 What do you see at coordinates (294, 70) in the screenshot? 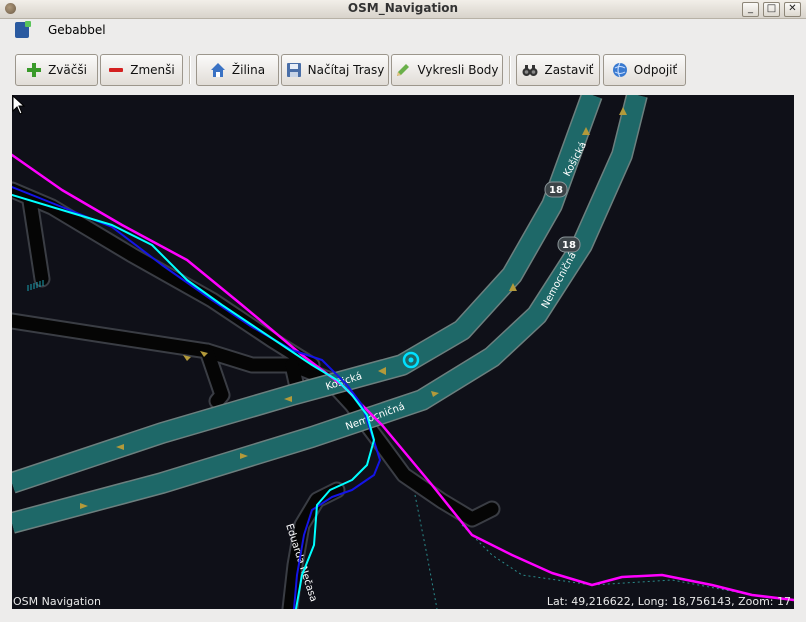
I see `floppy-disk-icon` at bounding box center [294, 70].